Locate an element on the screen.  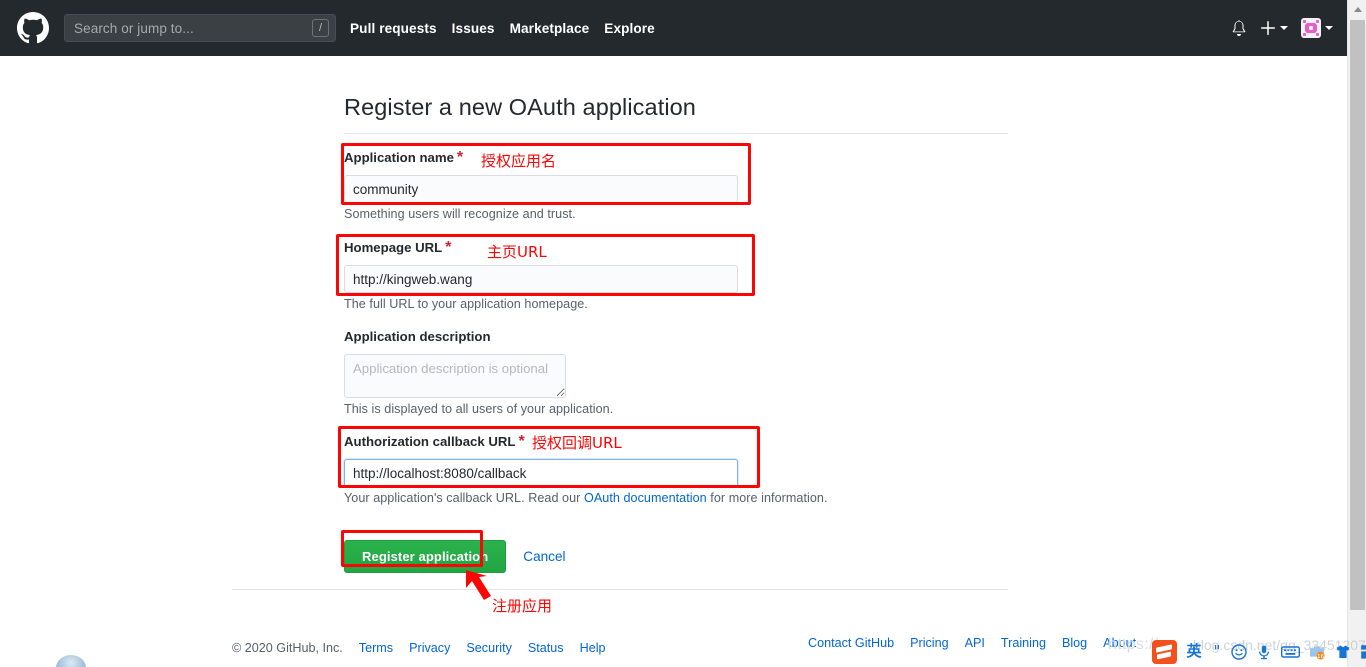
application-name-label: Application name is located at coordinates (399, 157).